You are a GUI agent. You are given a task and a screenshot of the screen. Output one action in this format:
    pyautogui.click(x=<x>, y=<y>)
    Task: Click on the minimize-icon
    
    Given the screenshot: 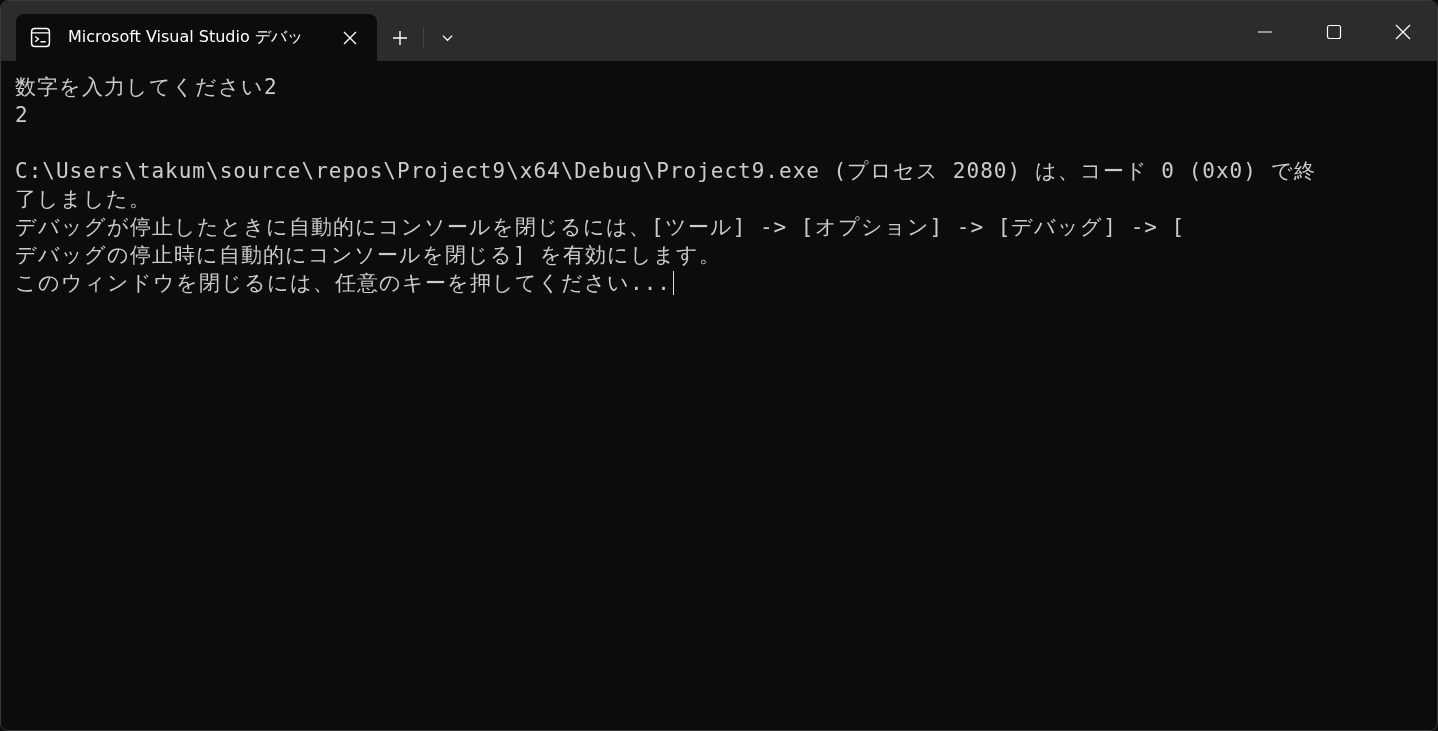 What is the action you would take?
    pyautogui.click(x=1264, y=31)
    